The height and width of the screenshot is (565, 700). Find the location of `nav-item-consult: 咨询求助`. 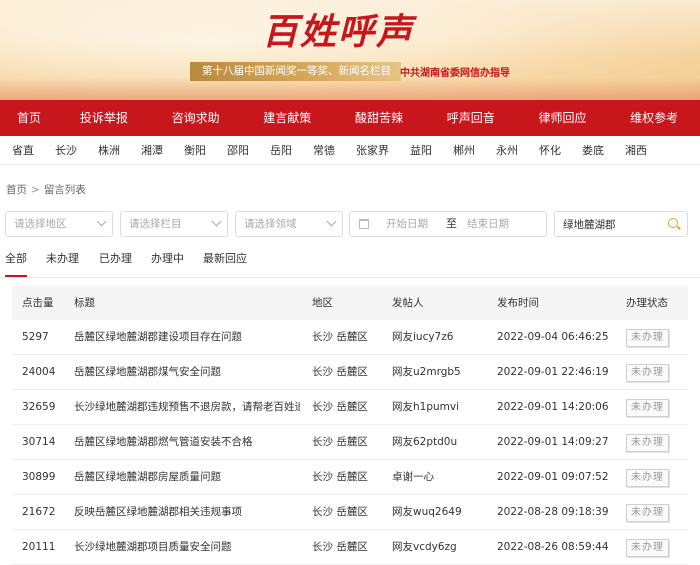

nav-item-consult: 咨询求助 is located at coordinates (196, 118).